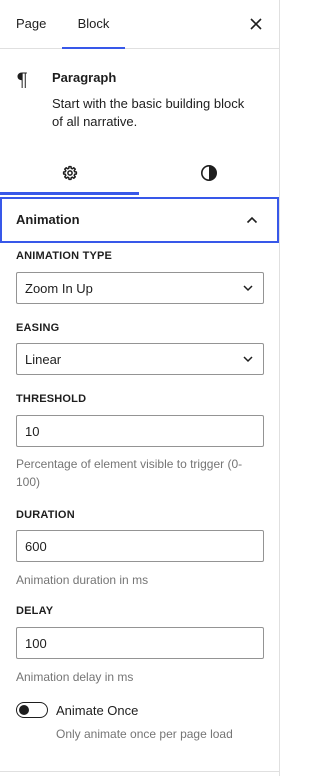 The image size is (320, 776). What do you see at coordinates (36, 546) in the screenshot?
I see `duration-value: 600` at bounding box center [36, 546].